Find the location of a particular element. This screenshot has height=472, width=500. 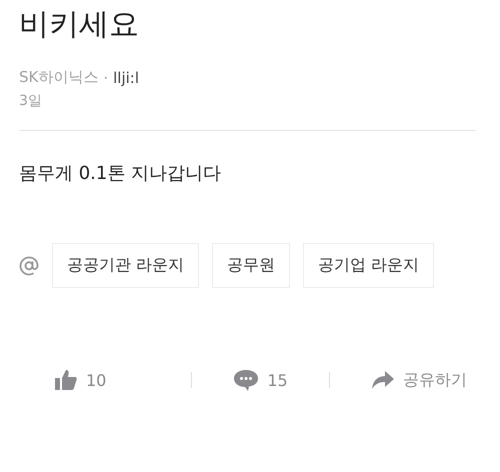

tag-chip: 공기업 라운지 is located at coordinates (368, 265).